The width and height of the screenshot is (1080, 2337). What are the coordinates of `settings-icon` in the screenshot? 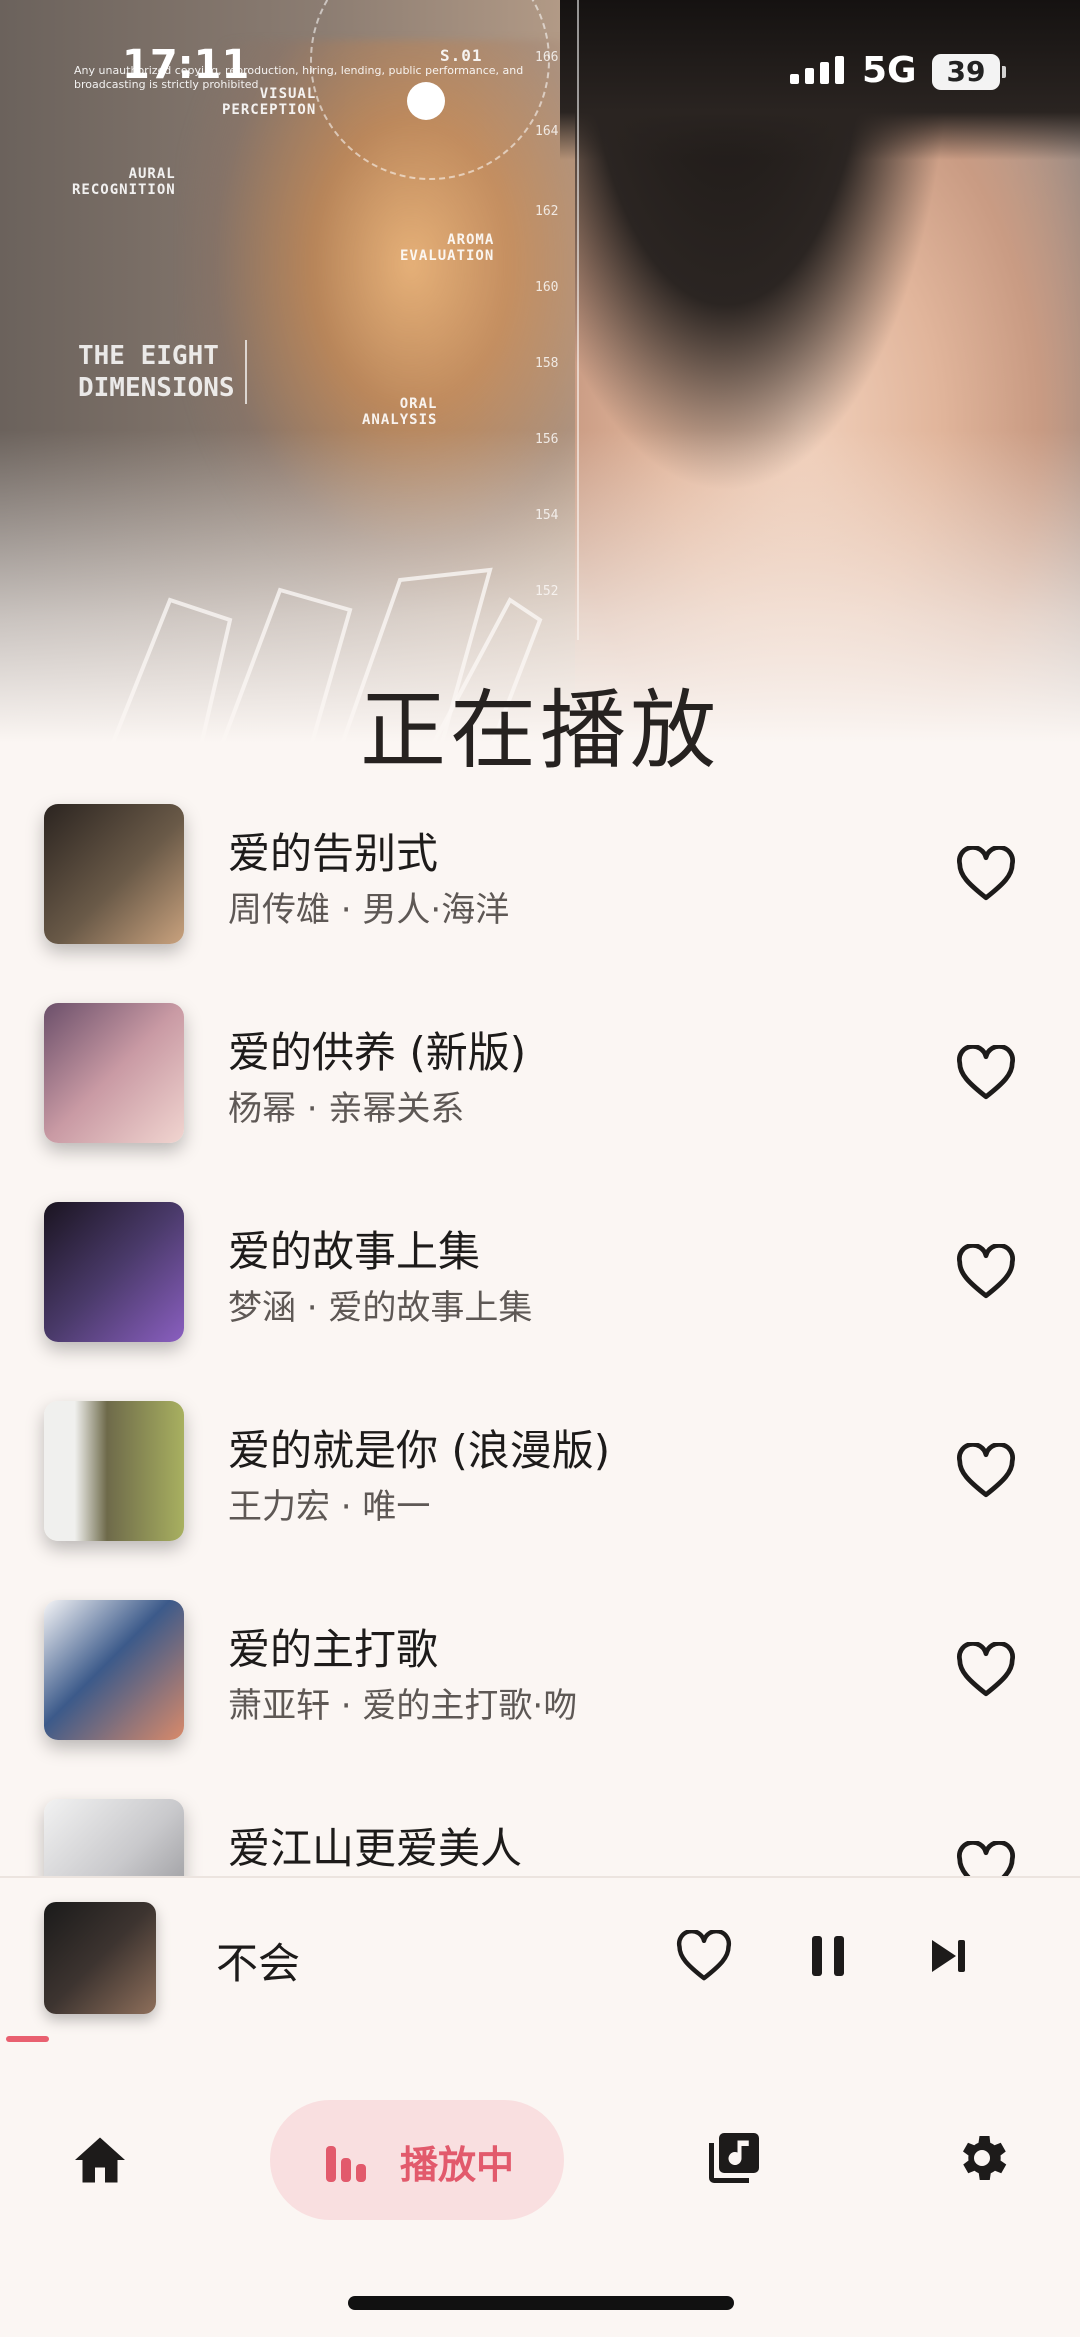 It's located at (982, 2158).